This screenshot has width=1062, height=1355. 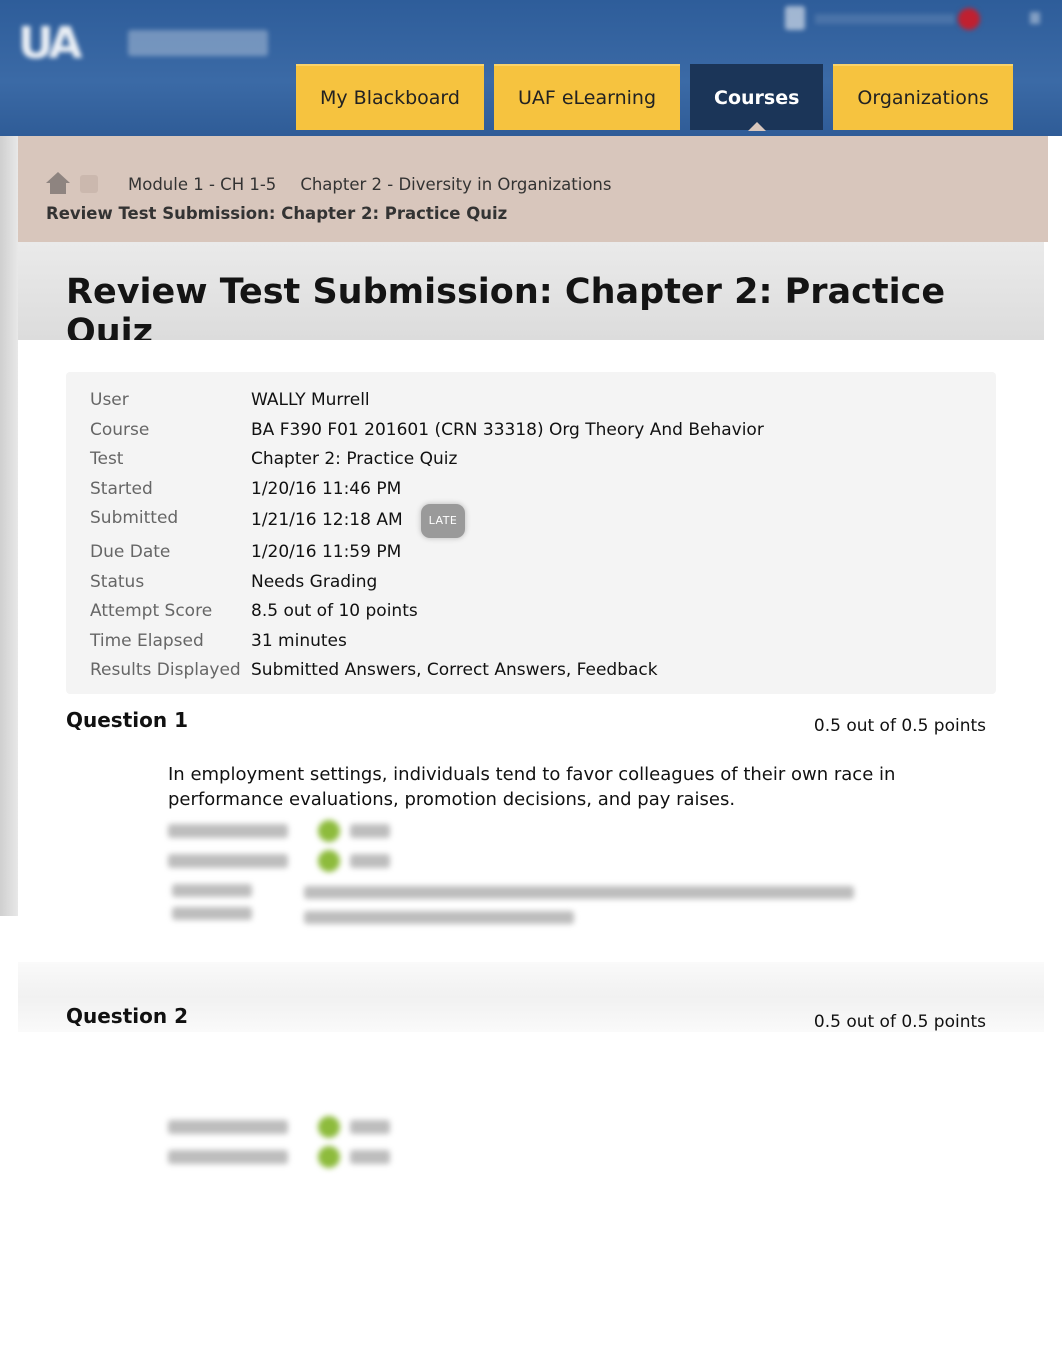 What do you see at coordinates (310, 400) in the screenshot?
I see `detail-value: WALLY Murrell` at bounding box center [310, 400].